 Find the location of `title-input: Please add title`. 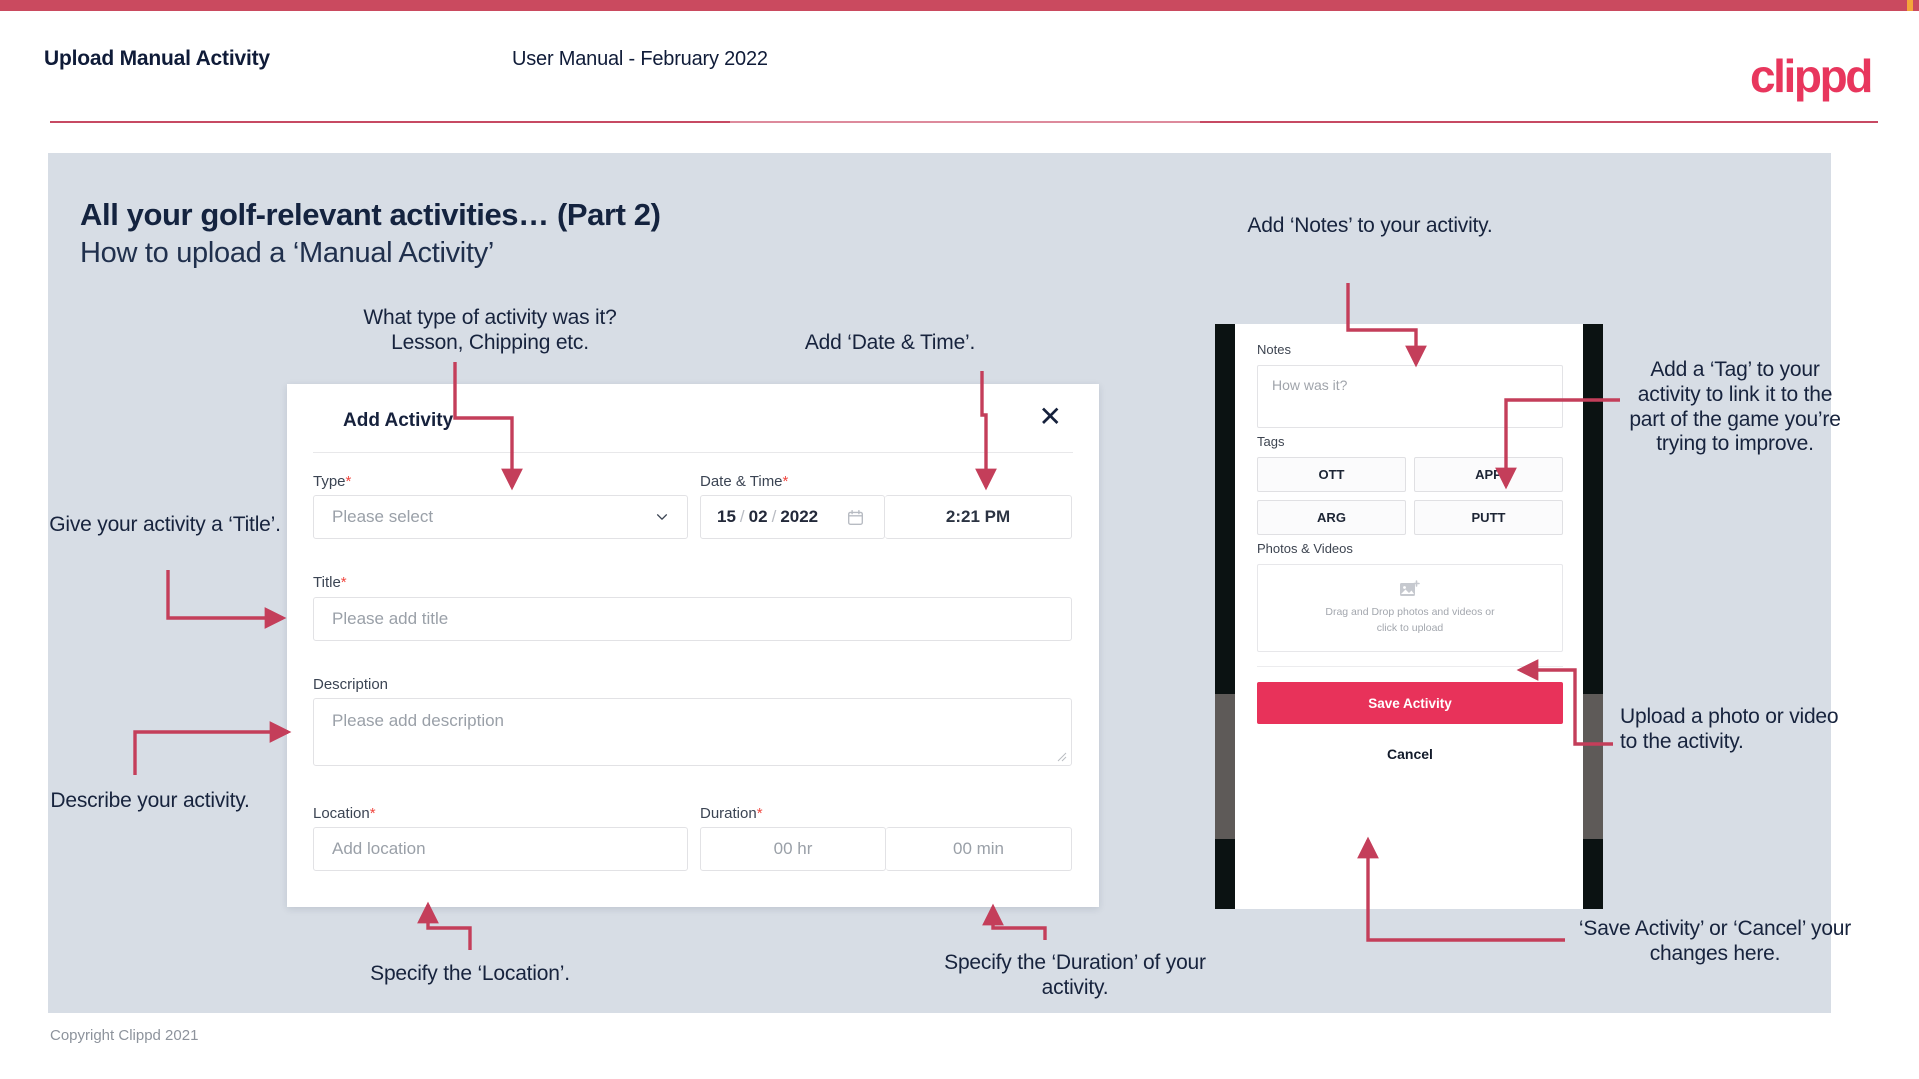

title-input: Please add title is located at coordinates (692, 619).